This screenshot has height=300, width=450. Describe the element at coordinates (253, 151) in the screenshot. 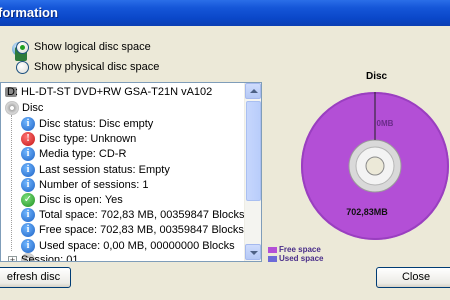

I see `scroll-thumb` at that location.